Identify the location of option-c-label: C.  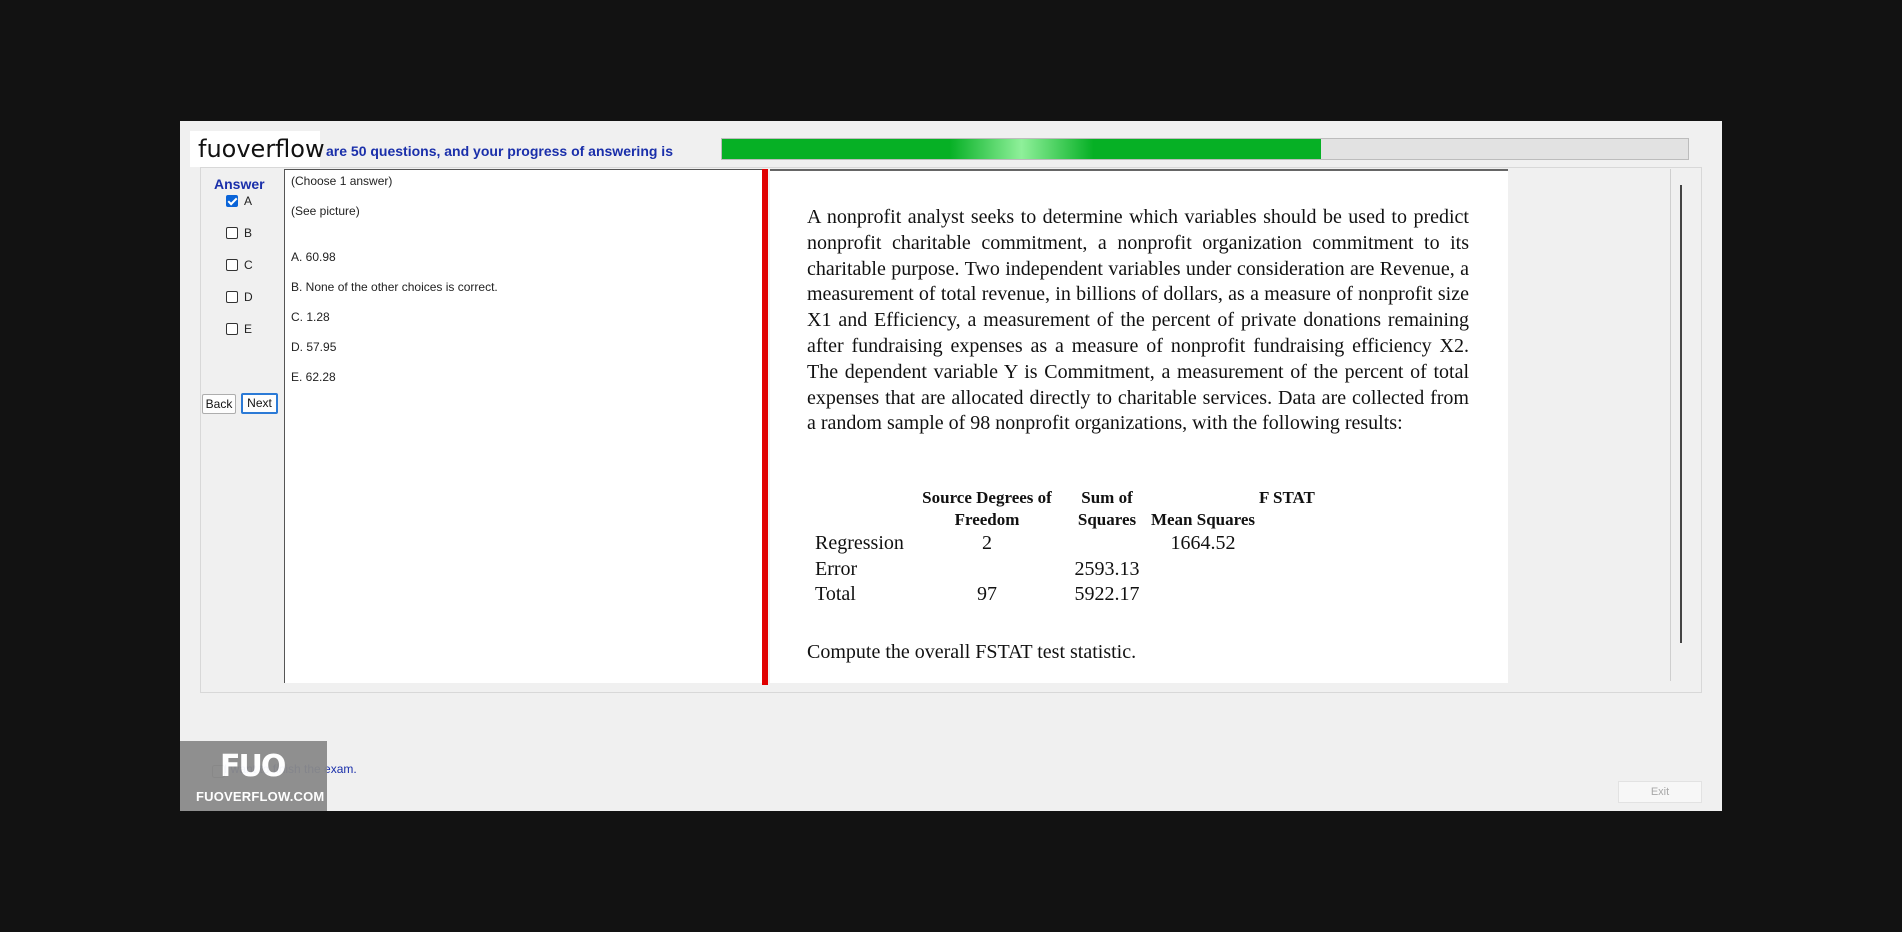
(248, 265).